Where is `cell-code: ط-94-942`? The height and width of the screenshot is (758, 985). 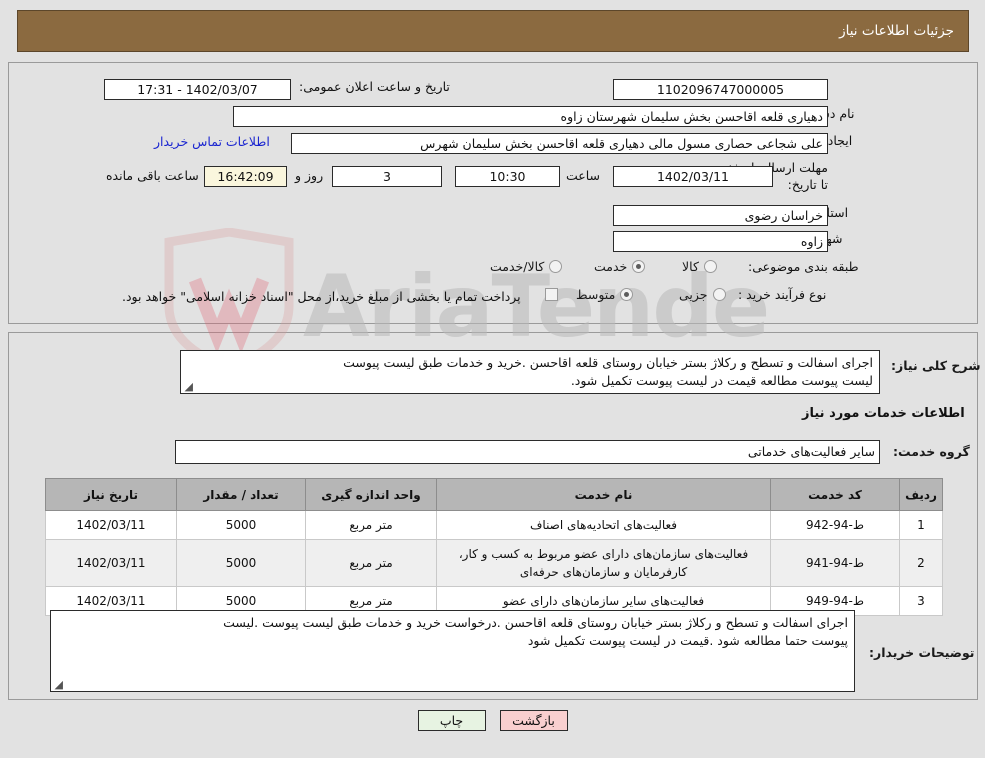
cell-code: ط-94-942 is located at coordinates (835, 525).